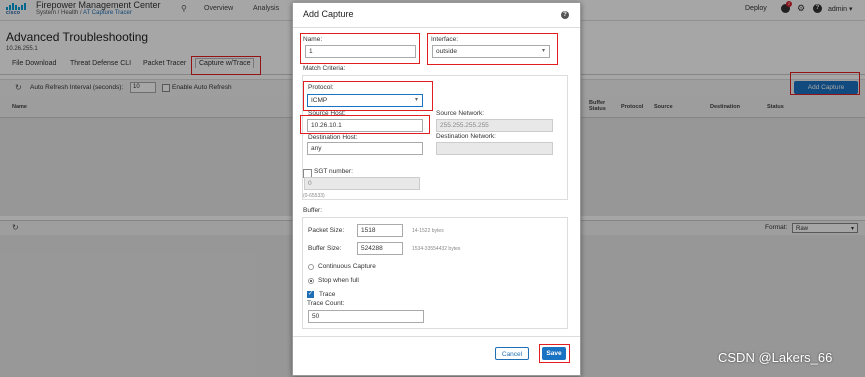 The width and height of the screenshot is (865, 377). What do you see at coordinates (466, 136) in the screenshot?
I see `destination-network-label: Destination Network:` at bounding box center [466, 136].